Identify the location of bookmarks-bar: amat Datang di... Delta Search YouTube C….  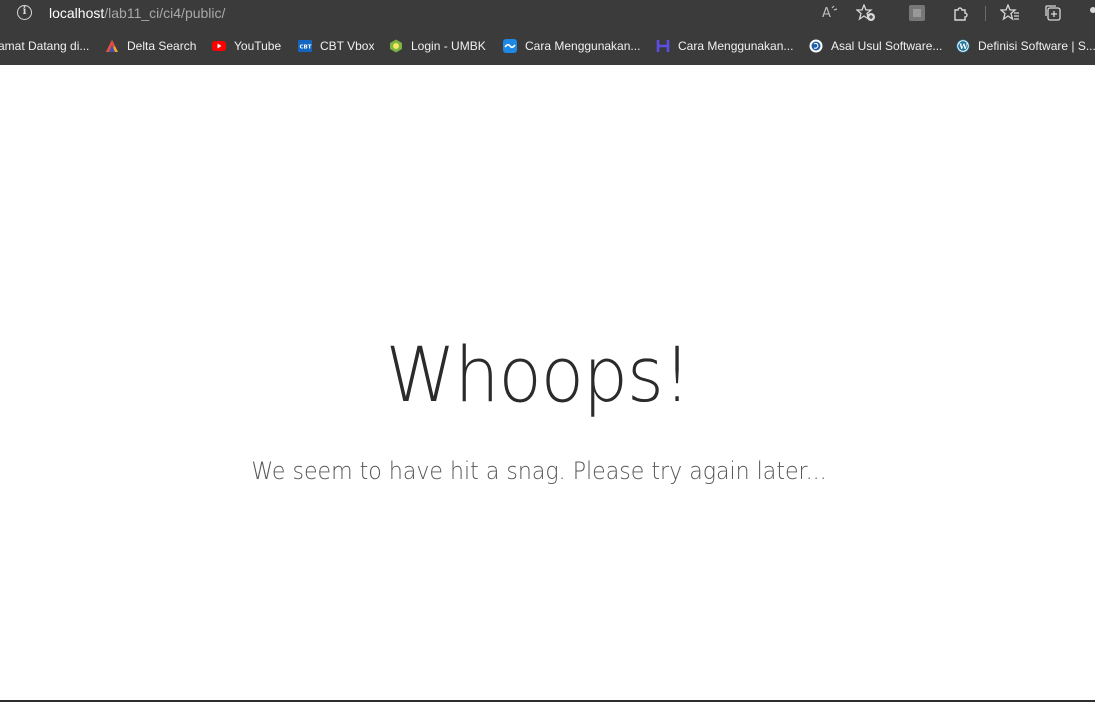
(547, 46).